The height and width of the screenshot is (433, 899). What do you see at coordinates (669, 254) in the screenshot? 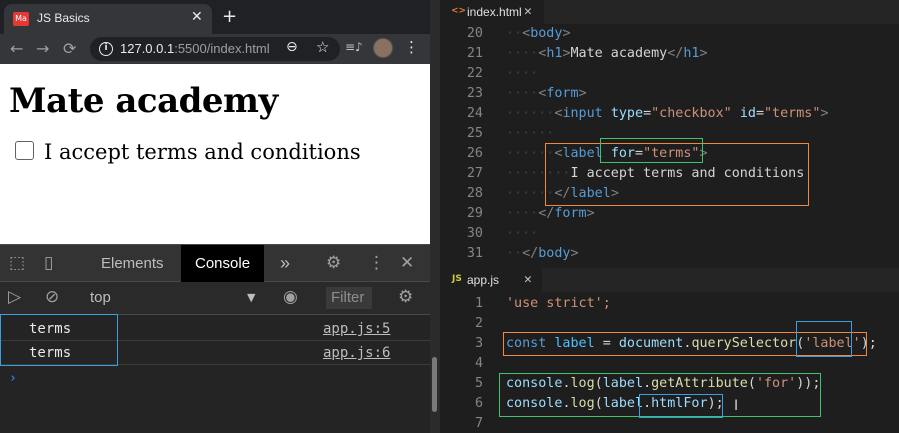
I see `code-line: 31 ··</body>` at bounding box center [669, 254].